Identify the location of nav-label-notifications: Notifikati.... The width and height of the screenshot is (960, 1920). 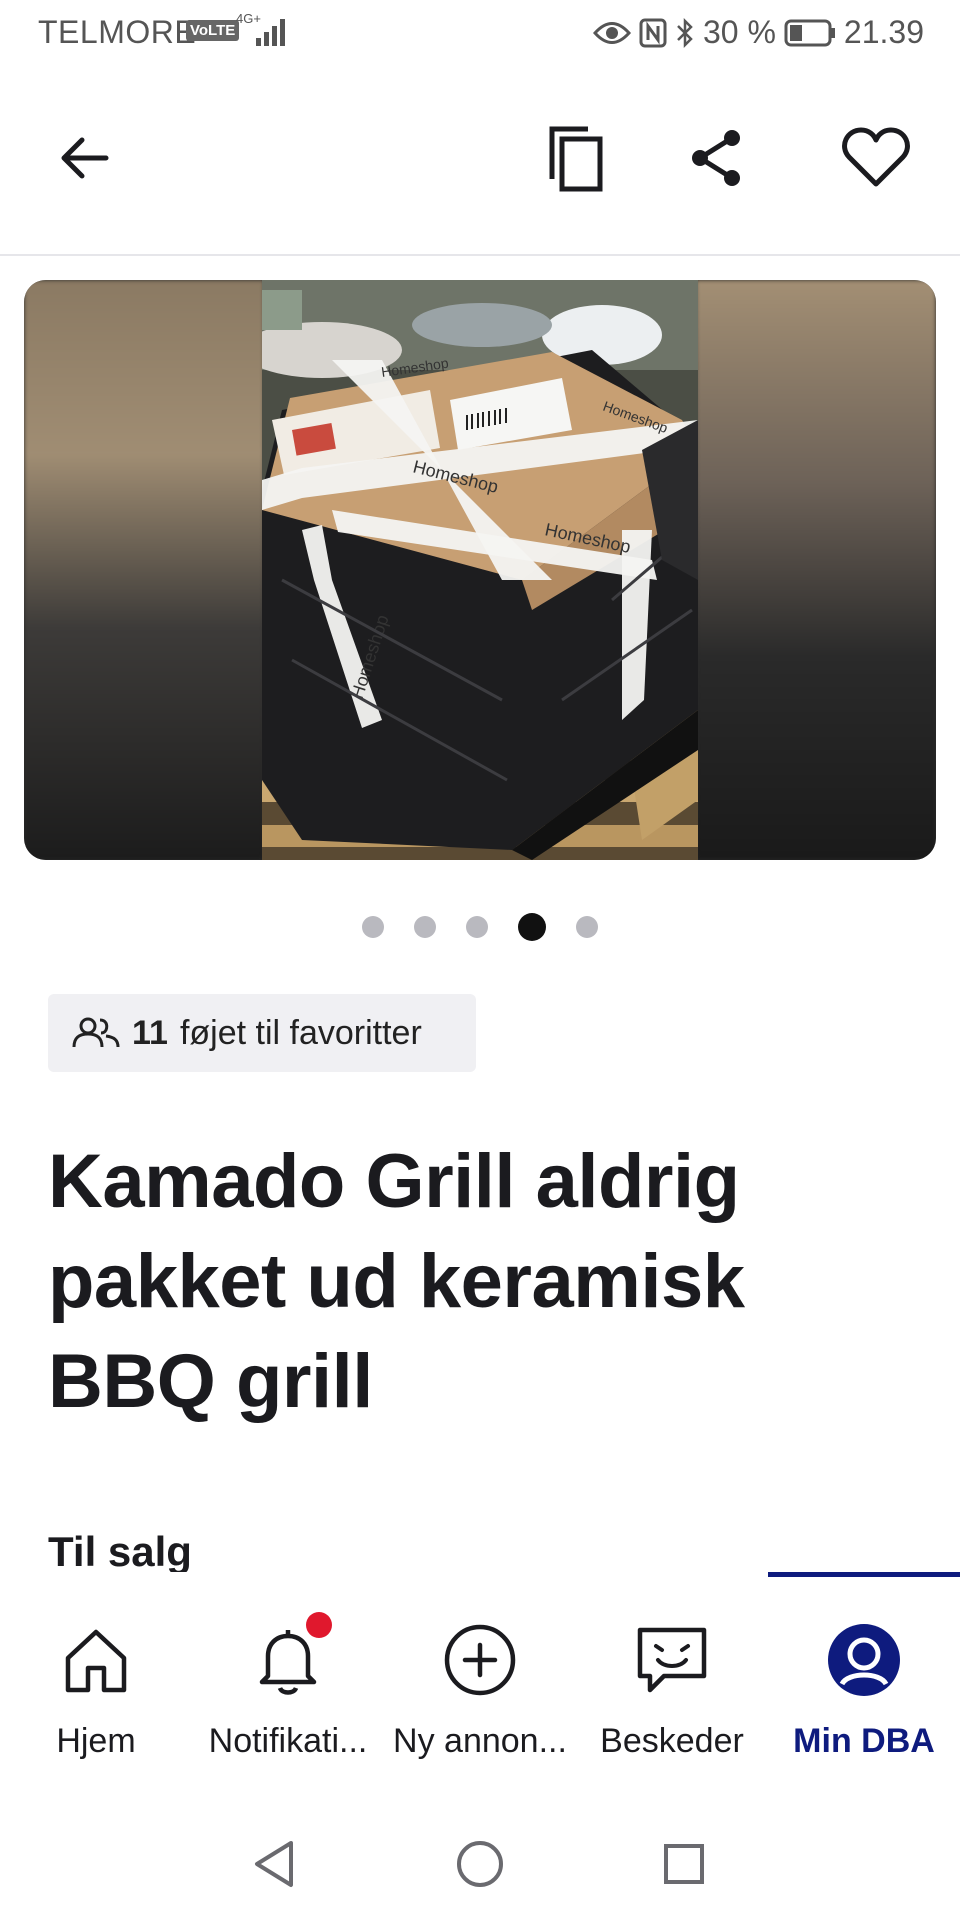
(288, 1741).